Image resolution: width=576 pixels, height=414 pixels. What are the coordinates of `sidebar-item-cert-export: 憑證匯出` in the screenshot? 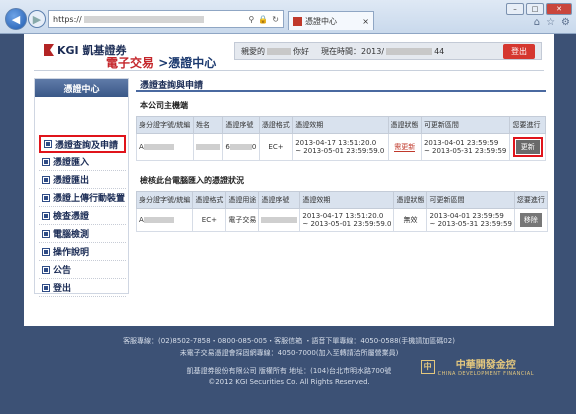 It's located at (82, 180).